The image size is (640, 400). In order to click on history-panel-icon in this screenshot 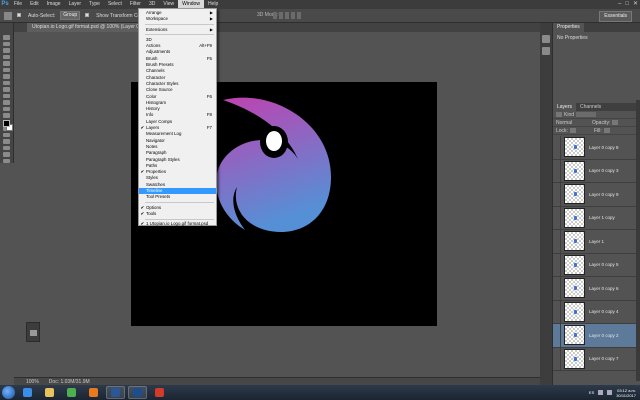, I will do `click(546, 39)`.